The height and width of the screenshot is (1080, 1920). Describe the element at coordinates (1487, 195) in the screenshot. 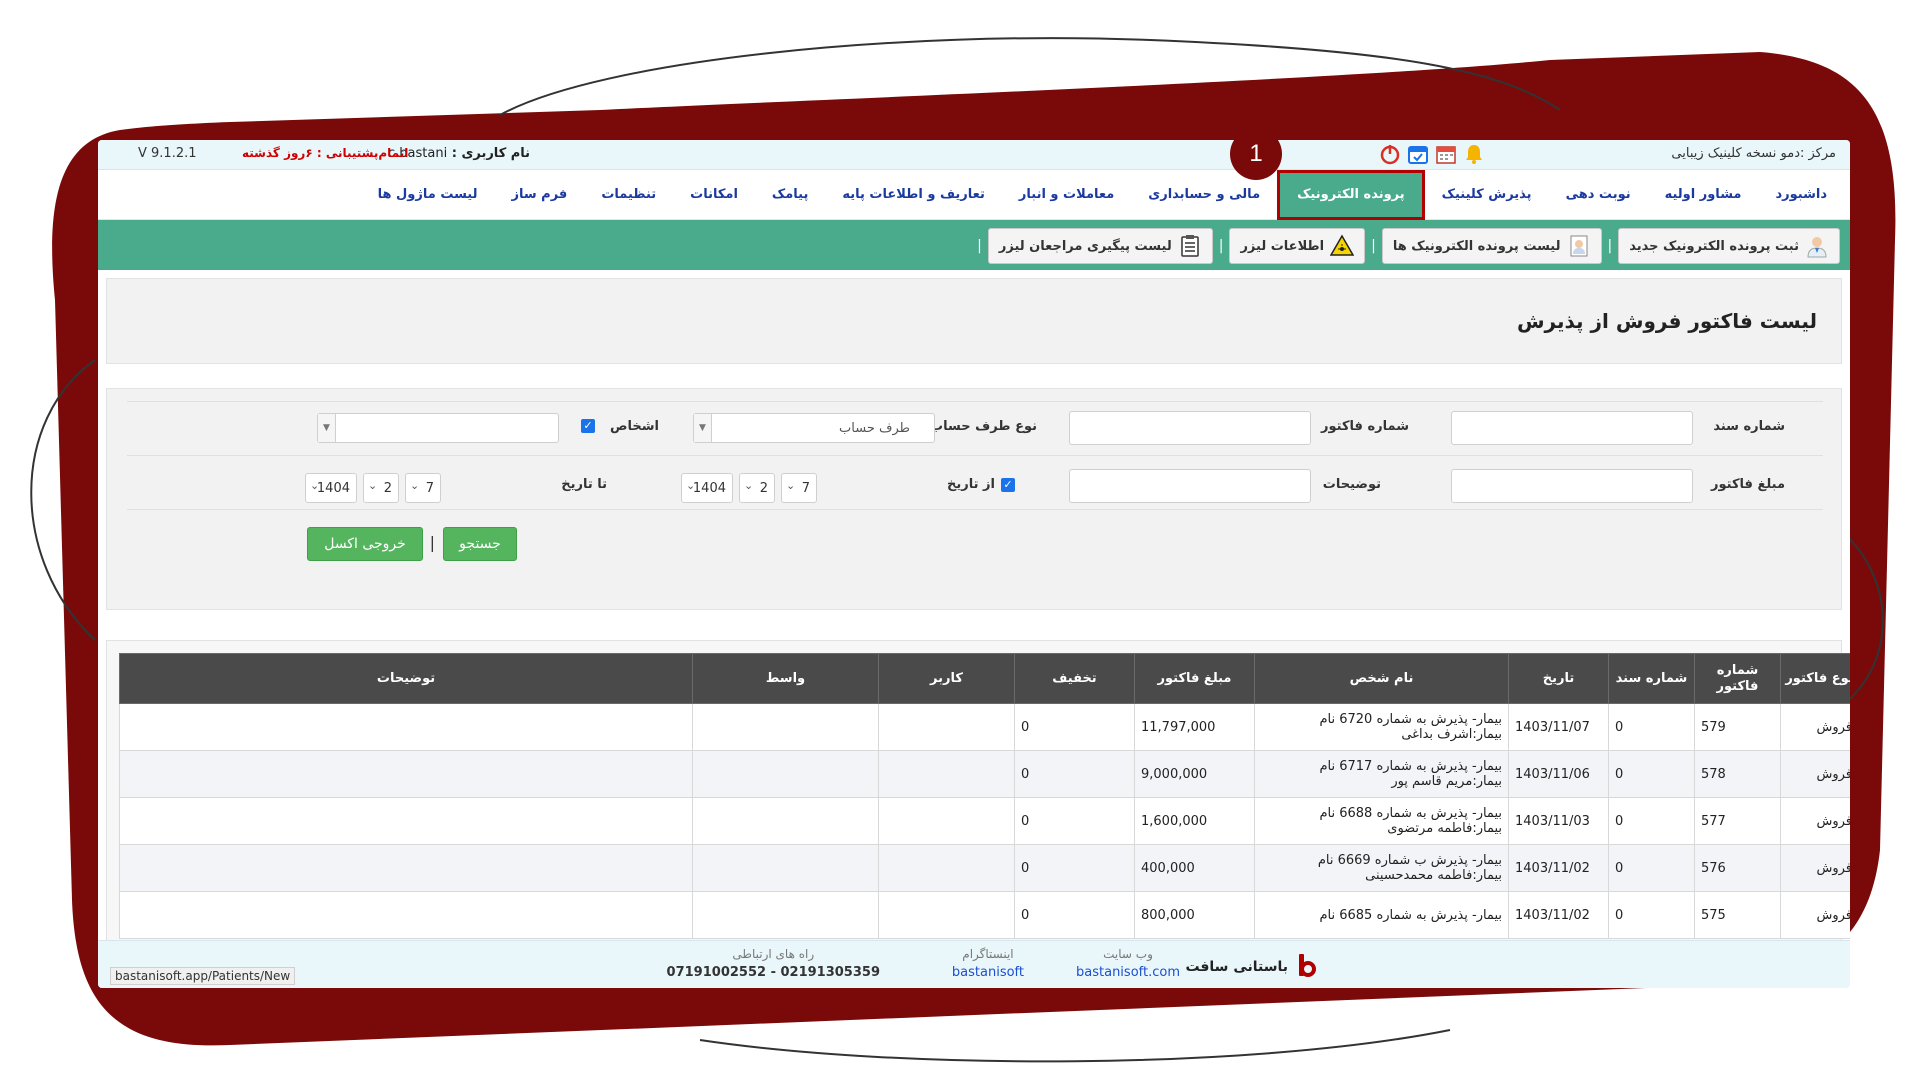

I see `nav-item: پذیرش کلینیک` at that location.